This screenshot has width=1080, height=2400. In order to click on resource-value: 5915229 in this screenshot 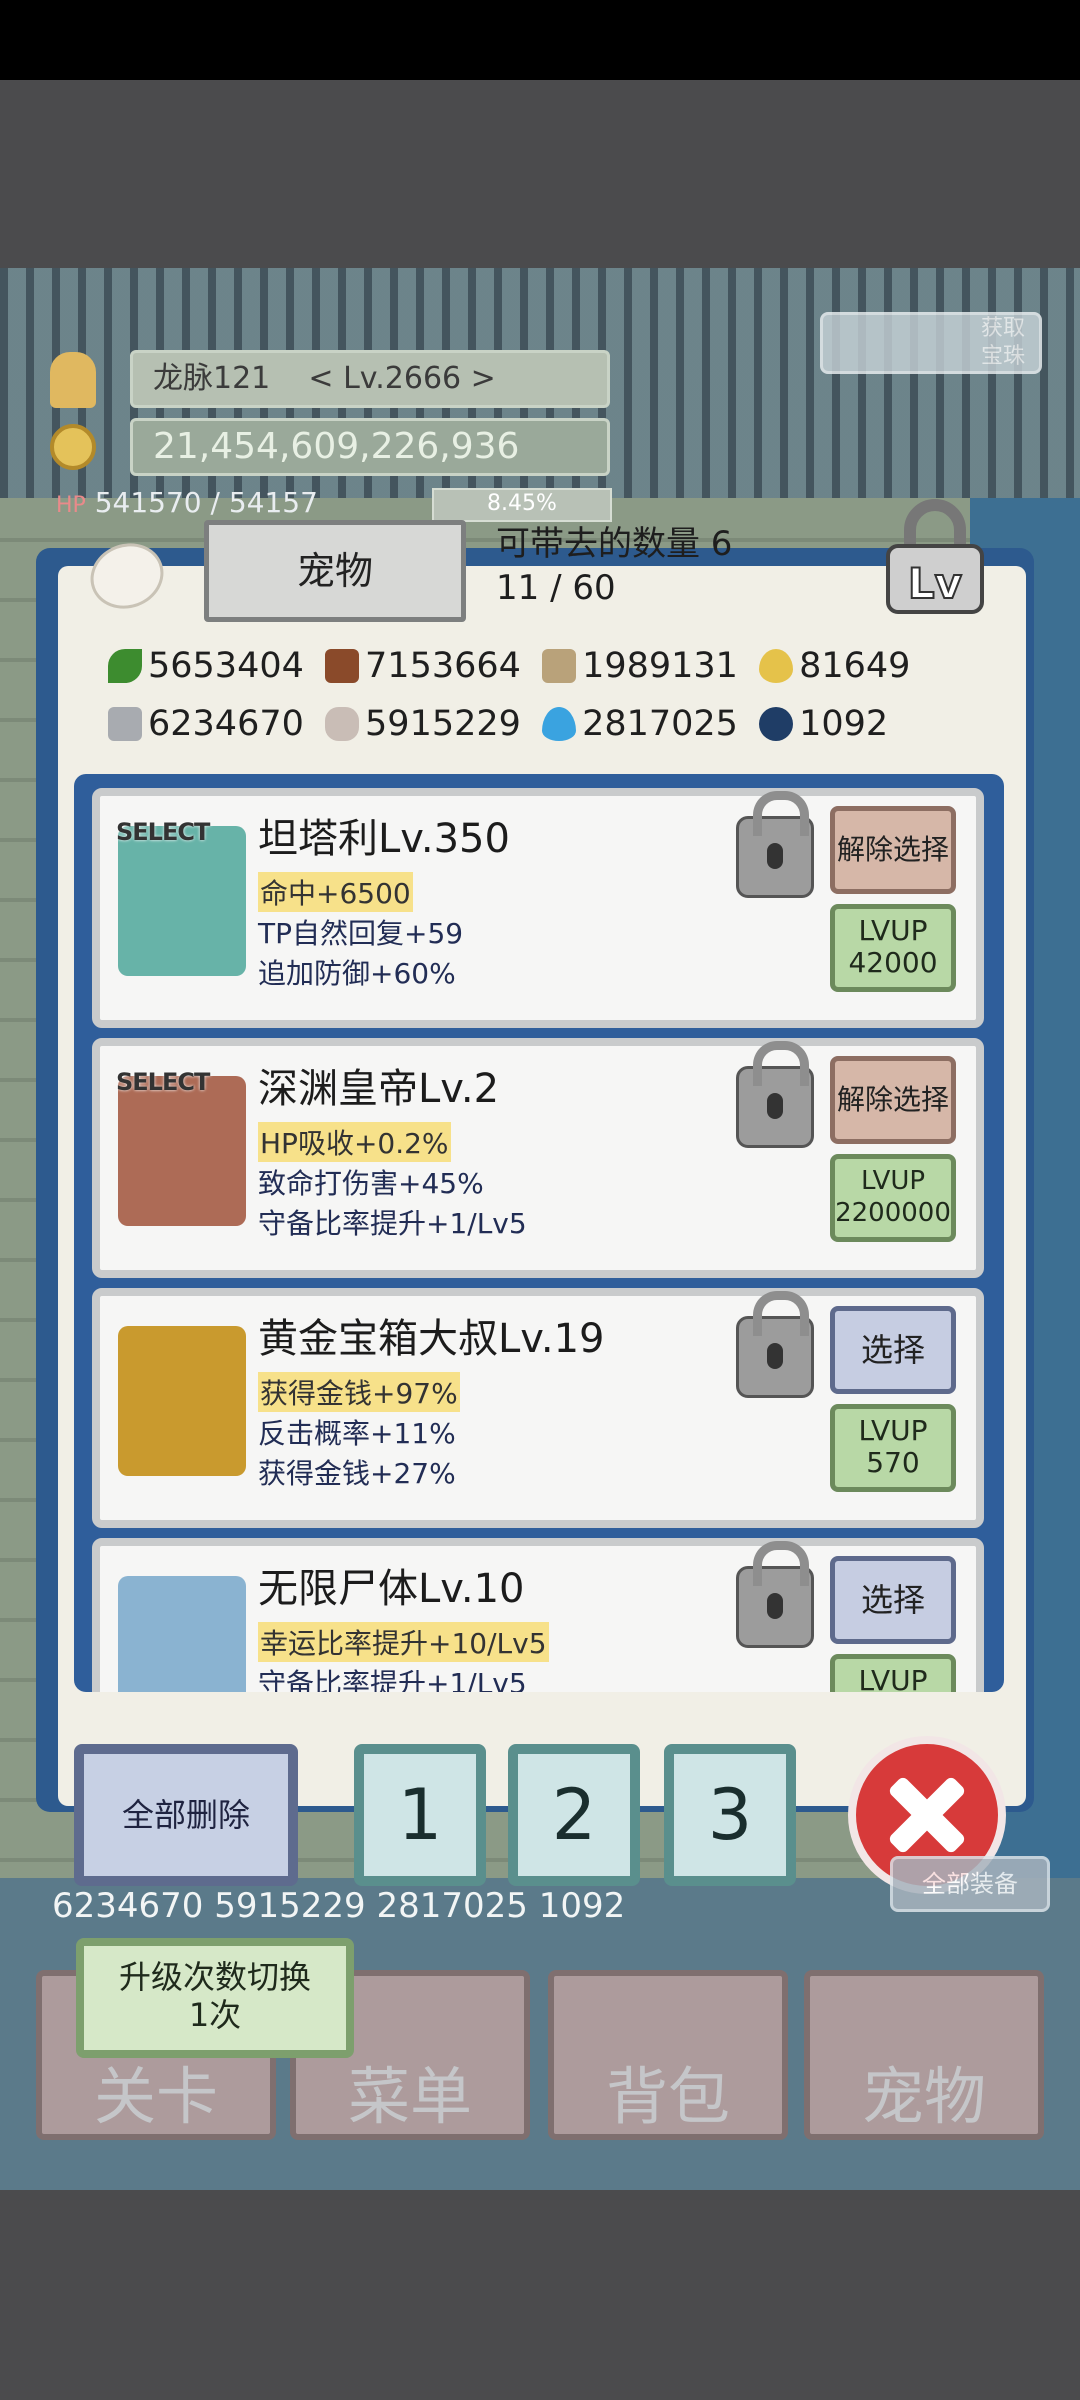, I will do `click(443, 724)`.